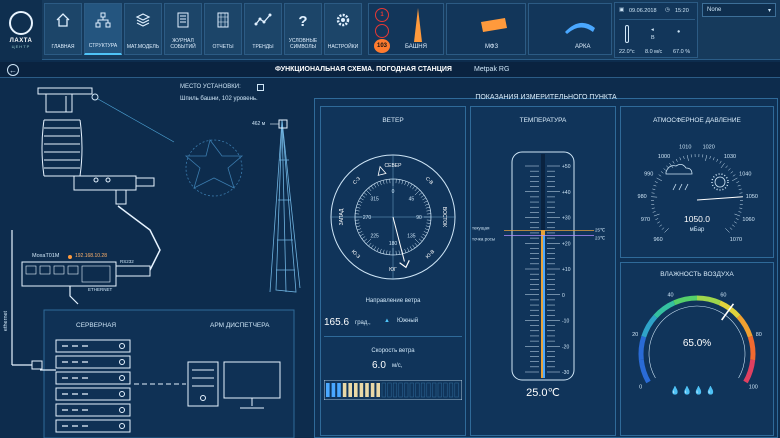 This screenshot has height=438, width=780. Describe the element at coordinates (640, 388) in the screenshot. I see `humidity-tick-label: 0` at that location.